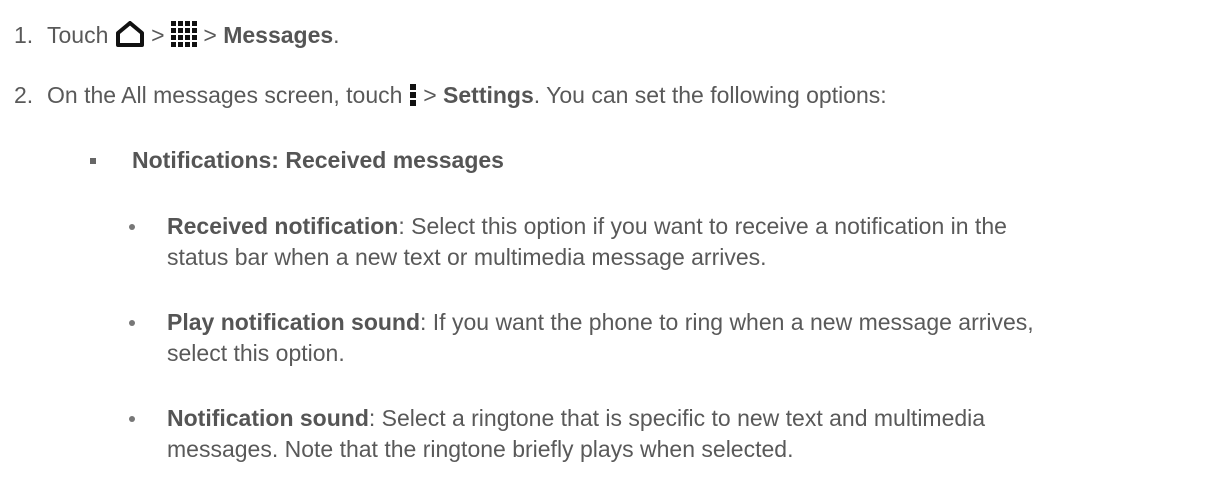 This screenshot has height=490, width=1207. Describe the element at coordinates (130, 38) in the screenshot. I see `home-icon` at that location.